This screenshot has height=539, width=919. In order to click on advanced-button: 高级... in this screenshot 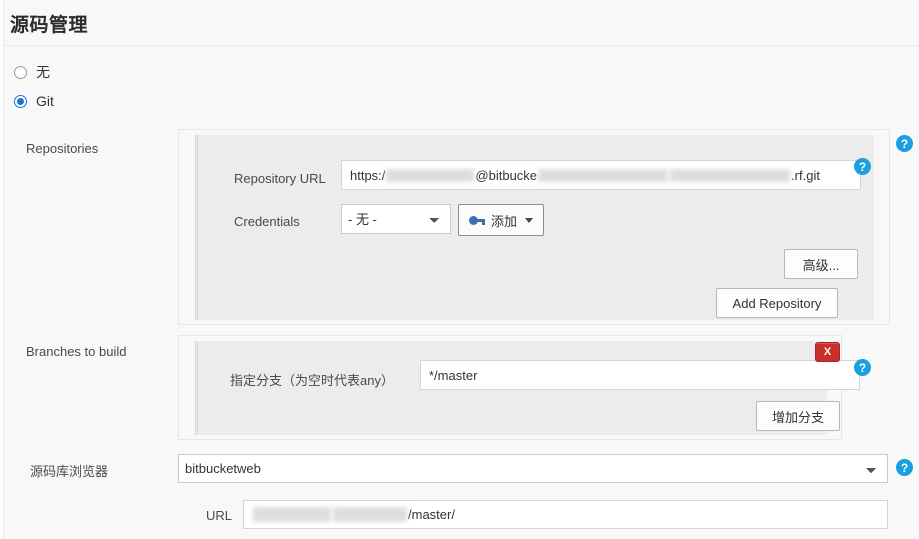, I will do `click(821, 264)`.